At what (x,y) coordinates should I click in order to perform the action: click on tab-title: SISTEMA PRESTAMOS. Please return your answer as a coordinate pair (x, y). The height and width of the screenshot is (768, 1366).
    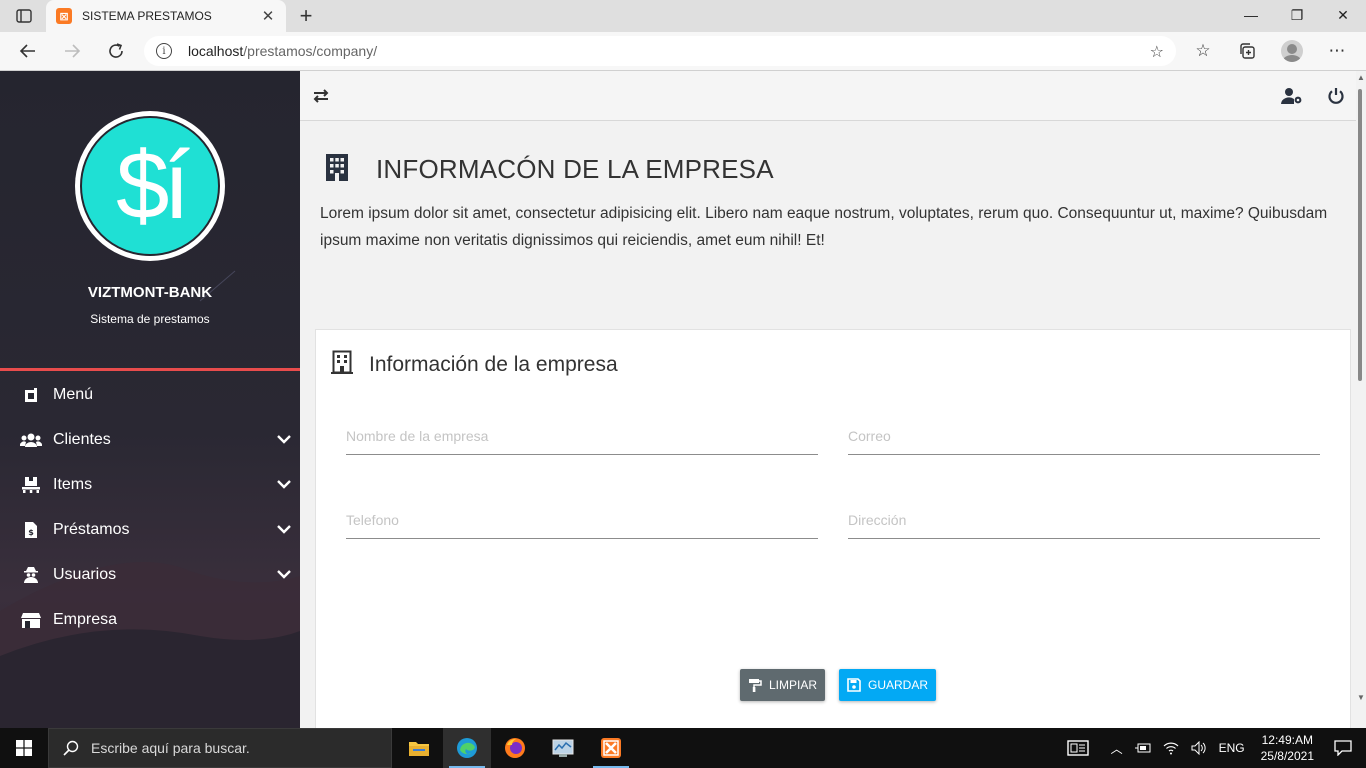
    Looking at the image, I should click on (147, 16).